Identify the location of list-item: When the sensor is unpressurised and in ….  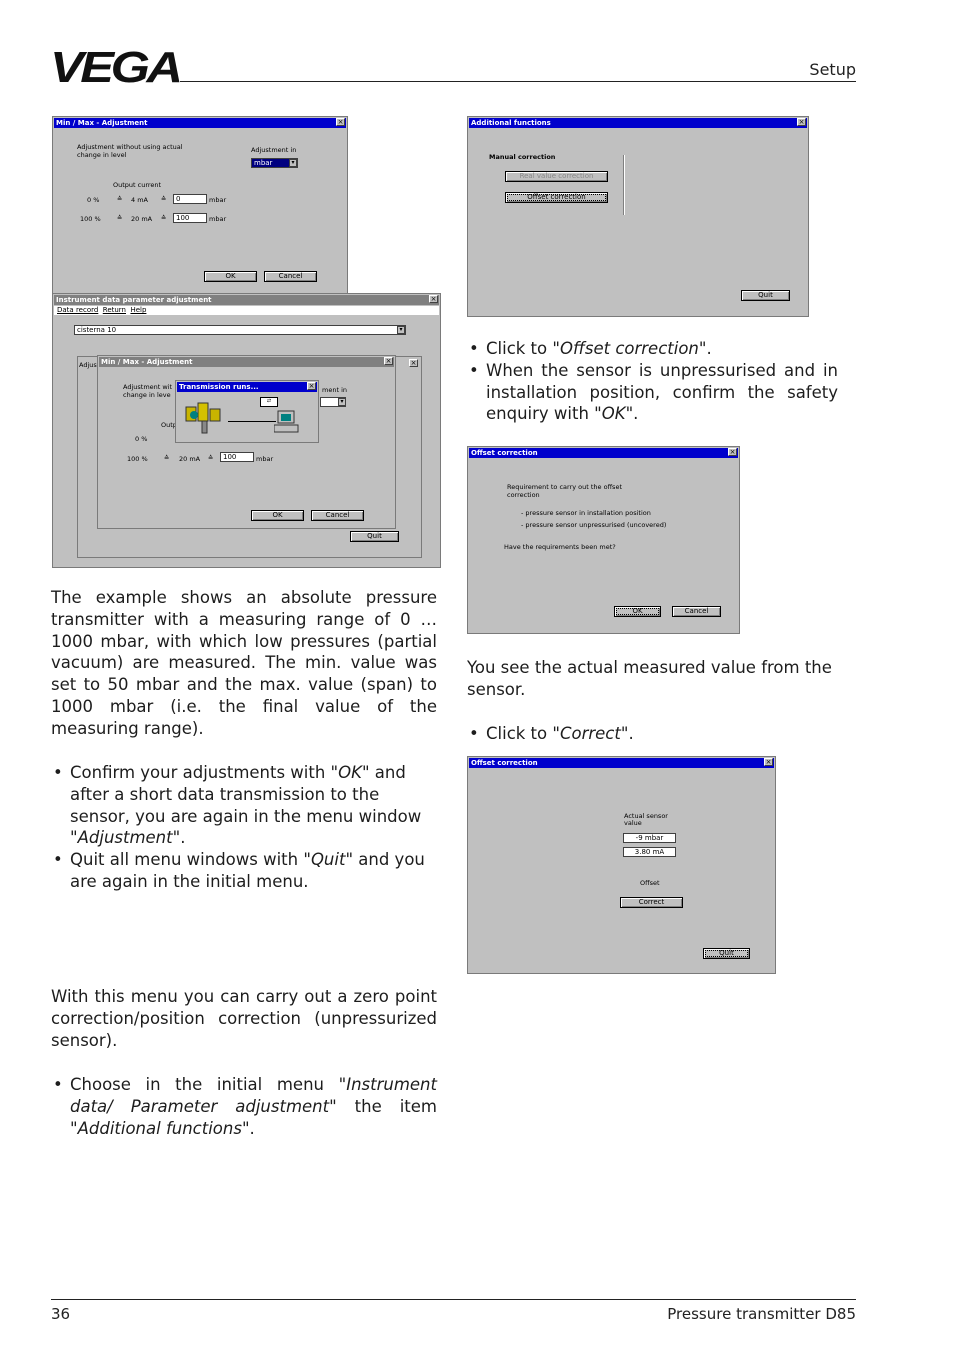
(652, 392).